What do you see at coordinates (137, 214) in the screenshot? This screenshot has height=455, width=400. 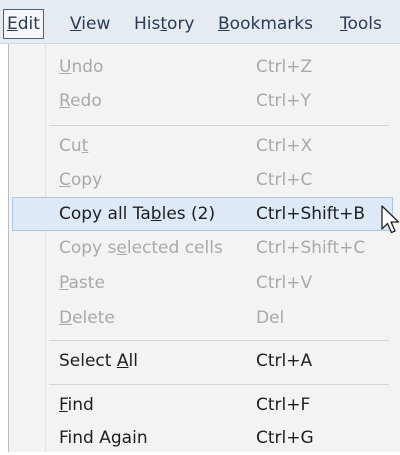 I see `menu-item-label: Copy all Tables (2)` at bounding box center [137, 214].